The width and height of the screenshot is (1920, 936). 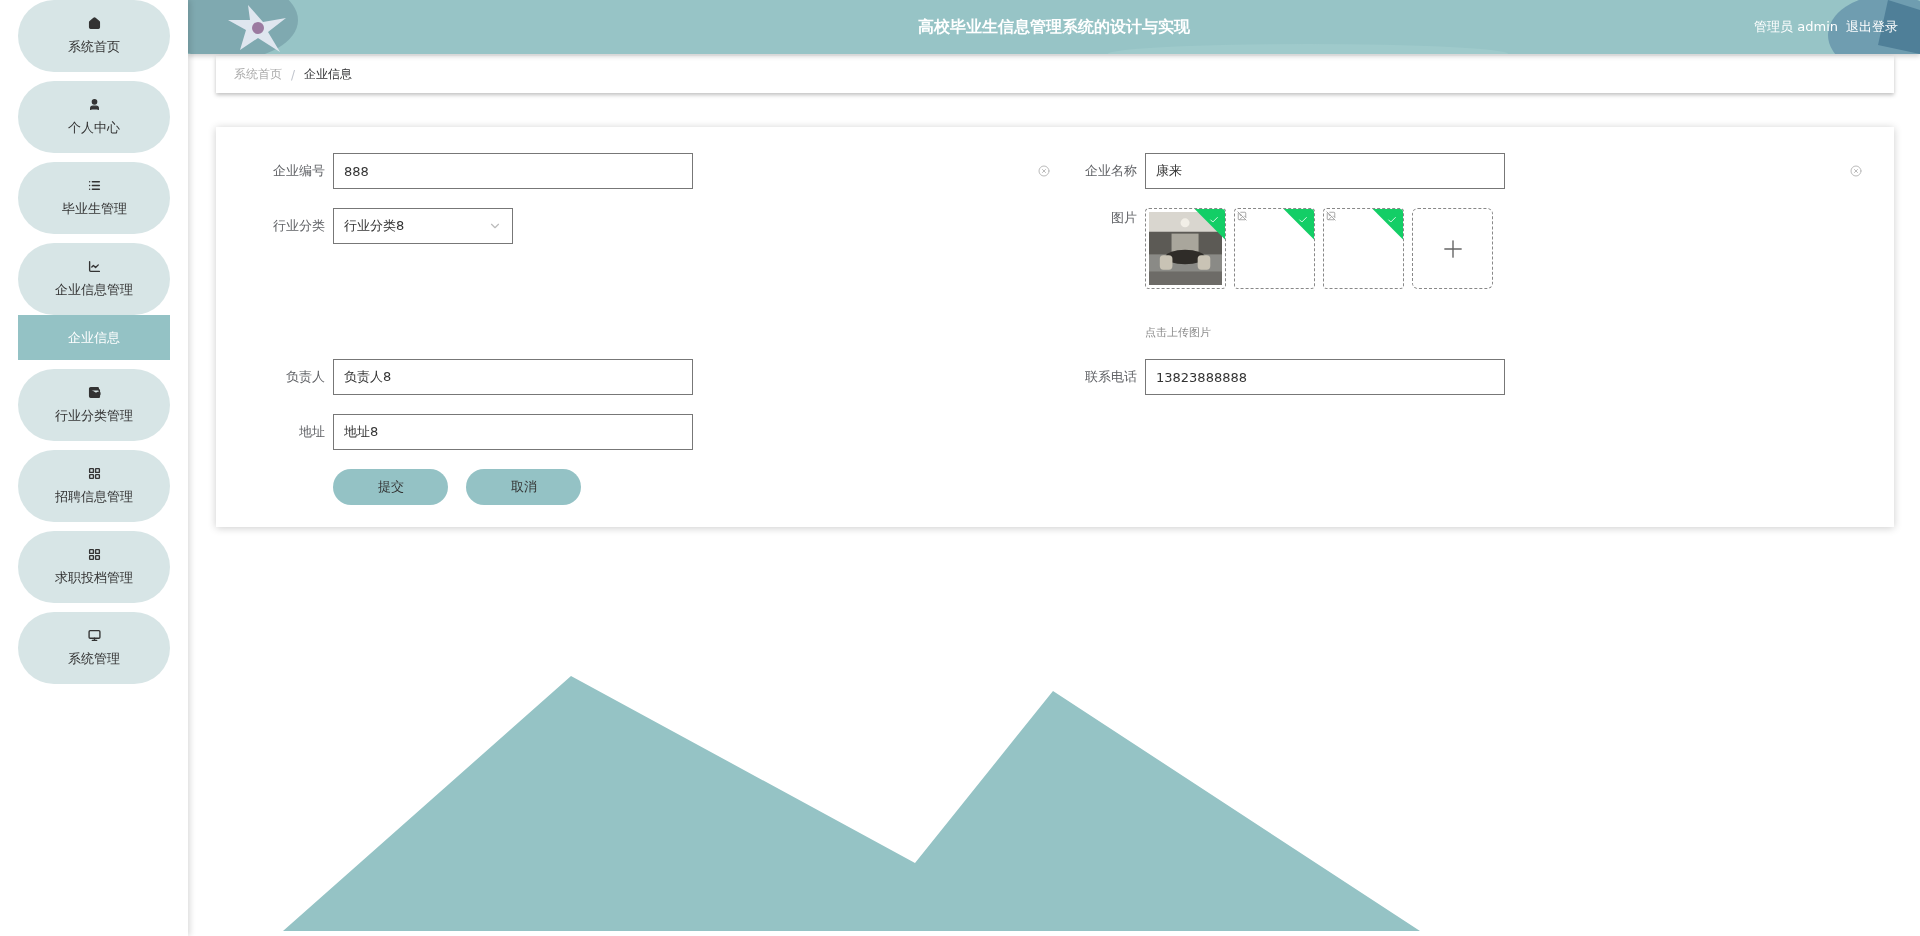 What do you see at coordinates (1111, 171) in the screenshot?
I see `field-label: 企业名称` at bounding box center [1111, 171].